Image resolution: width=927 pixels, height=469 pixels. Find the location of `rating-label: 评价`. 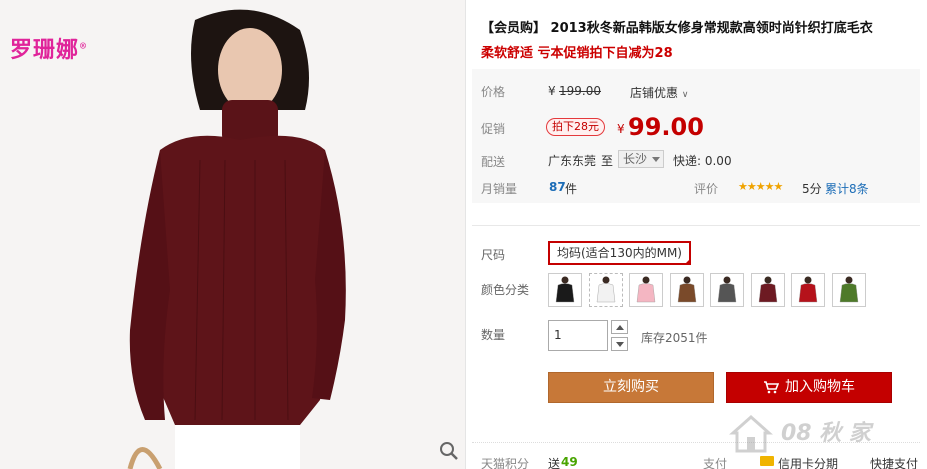

rating-label: 评价 is located at coordinates (706, 189).